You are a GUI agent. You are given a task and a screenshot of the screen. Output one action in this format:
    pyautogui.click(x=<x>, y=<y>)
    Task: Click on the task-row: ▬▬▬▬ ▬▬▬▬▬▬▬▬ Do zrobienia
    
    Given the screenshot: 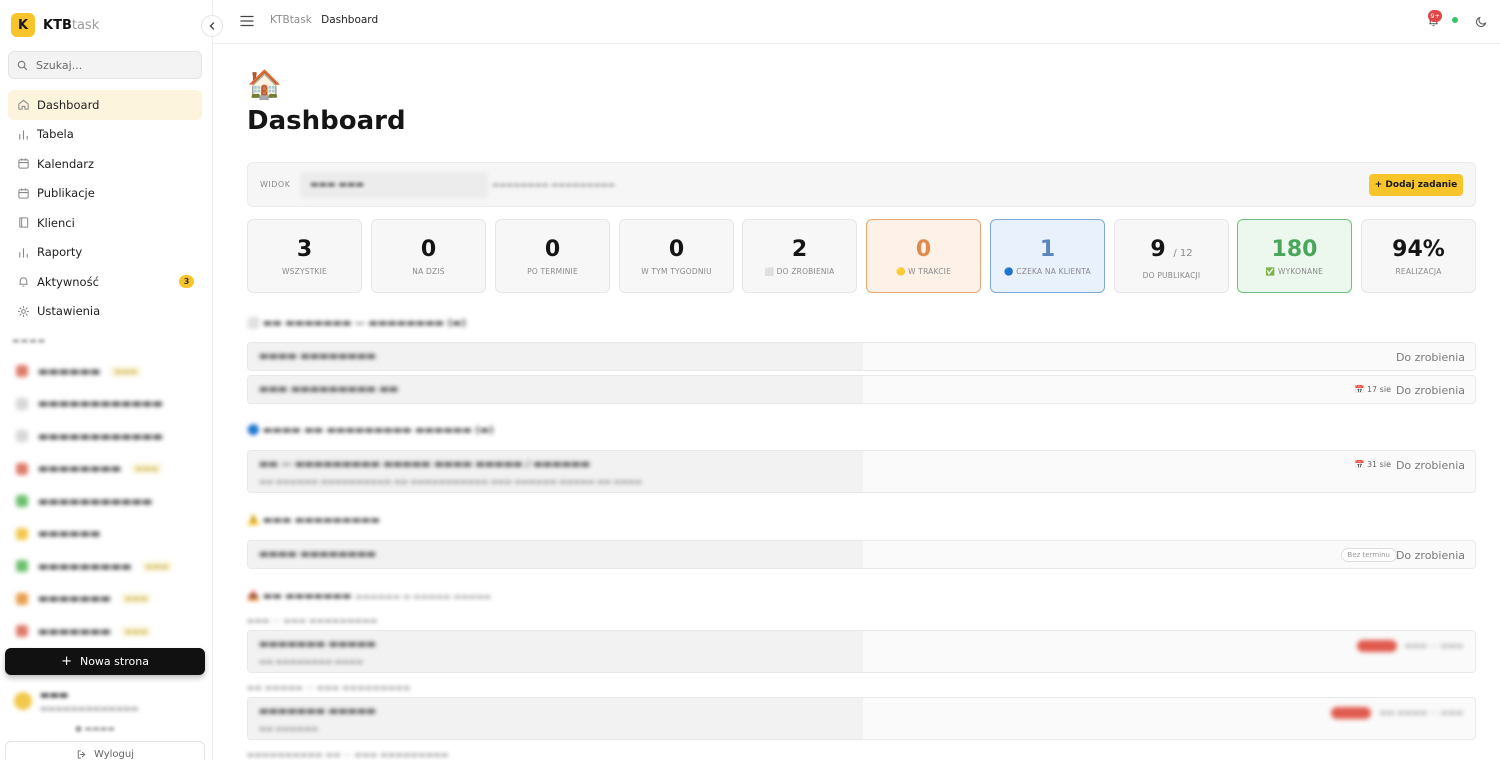 What is the action you would take?
    pyautogui.click(x=861, y=356)
    